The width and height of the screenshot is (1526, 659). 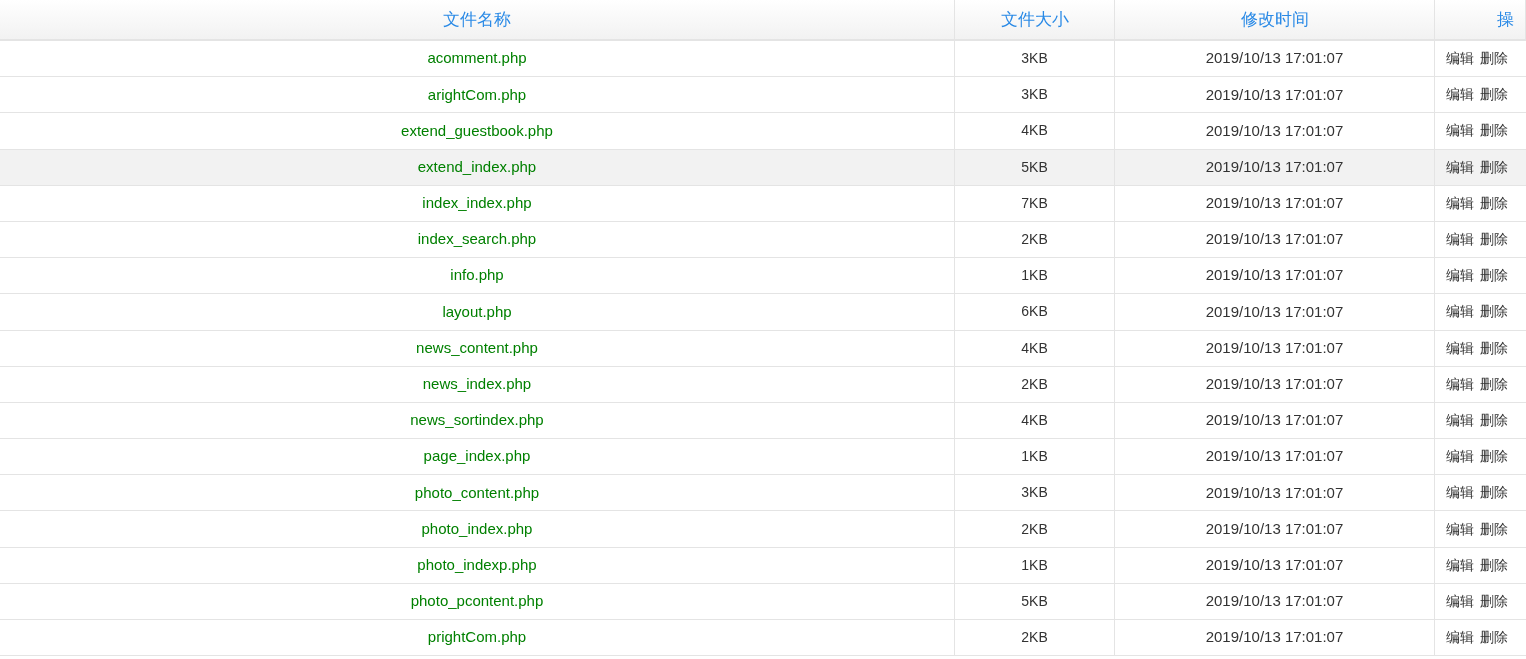 I want to click on table-row: prightCom.php 2KB 2019/10/13 17:01:07 编辑 删除, so click(x=763, y=638).